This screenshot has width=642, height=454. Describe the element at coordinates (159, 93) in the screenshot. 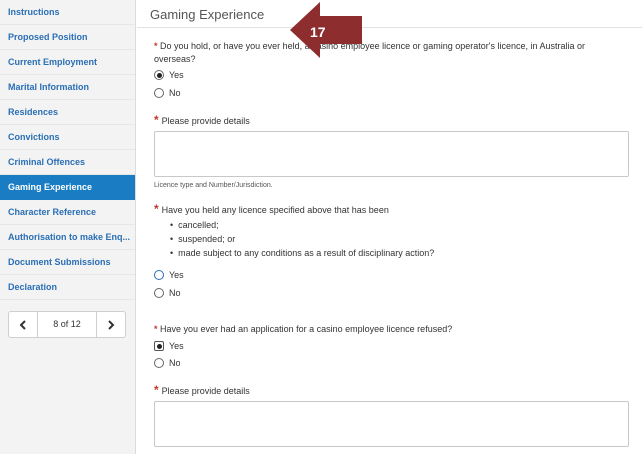

I see `q1-no-radio` at that location.